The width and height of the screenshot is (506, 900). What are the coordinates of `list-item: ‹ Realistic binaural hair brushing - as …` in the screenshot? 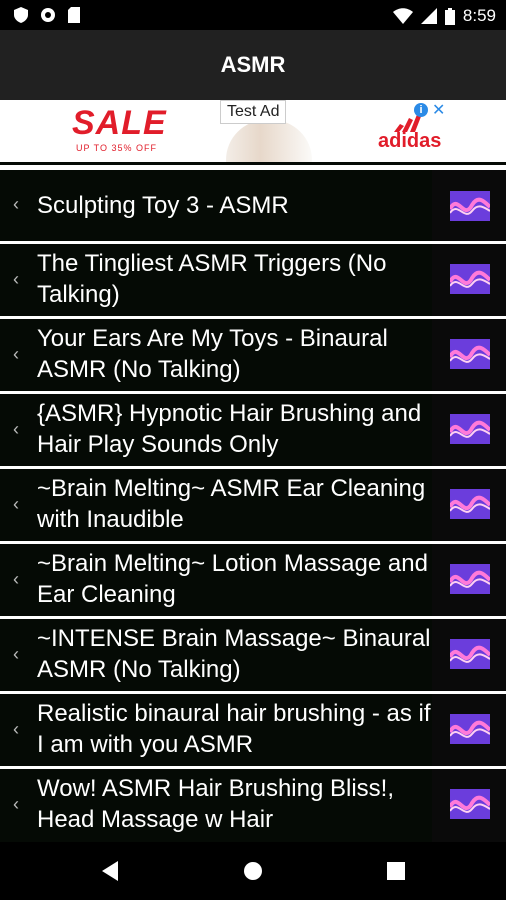 It's located at (253, 730).